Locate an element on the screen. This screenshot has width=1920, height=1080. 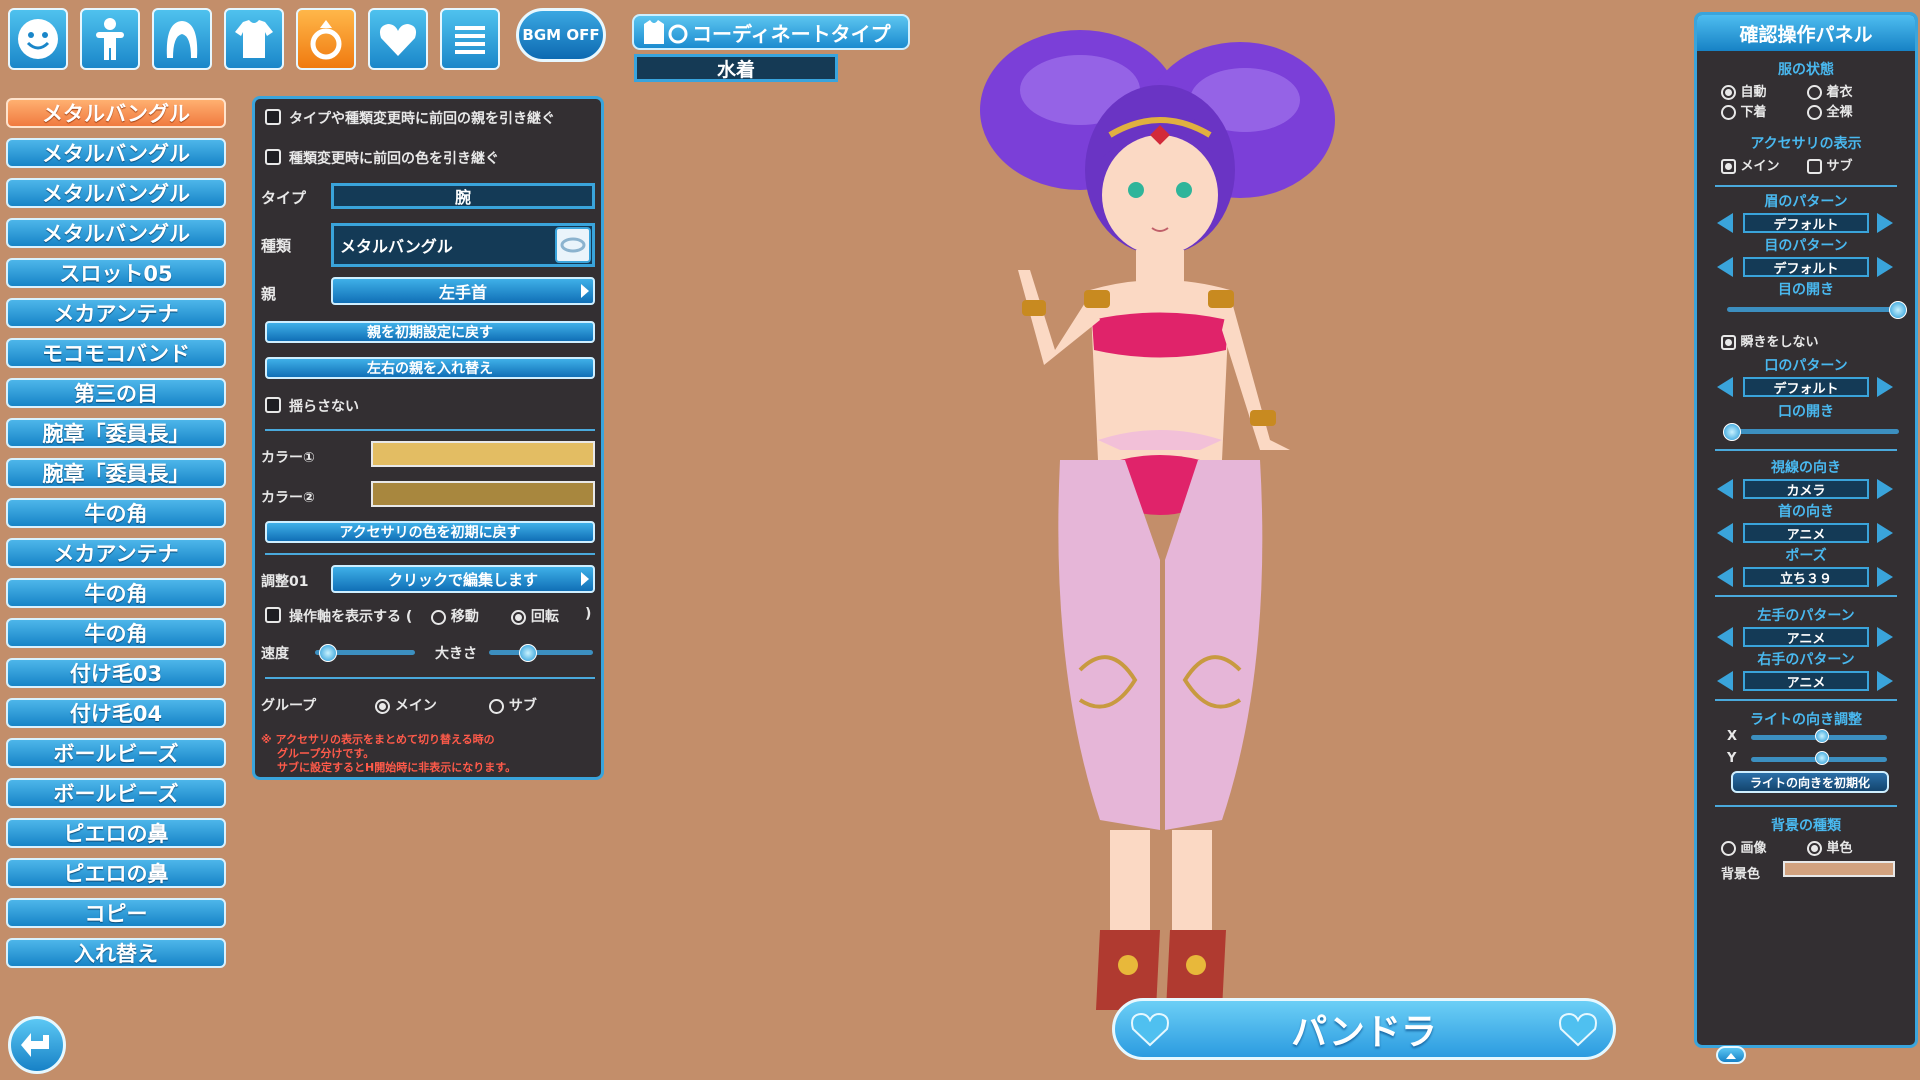
adjust-value: クリックで編集します is located at coordinates (462, 579).